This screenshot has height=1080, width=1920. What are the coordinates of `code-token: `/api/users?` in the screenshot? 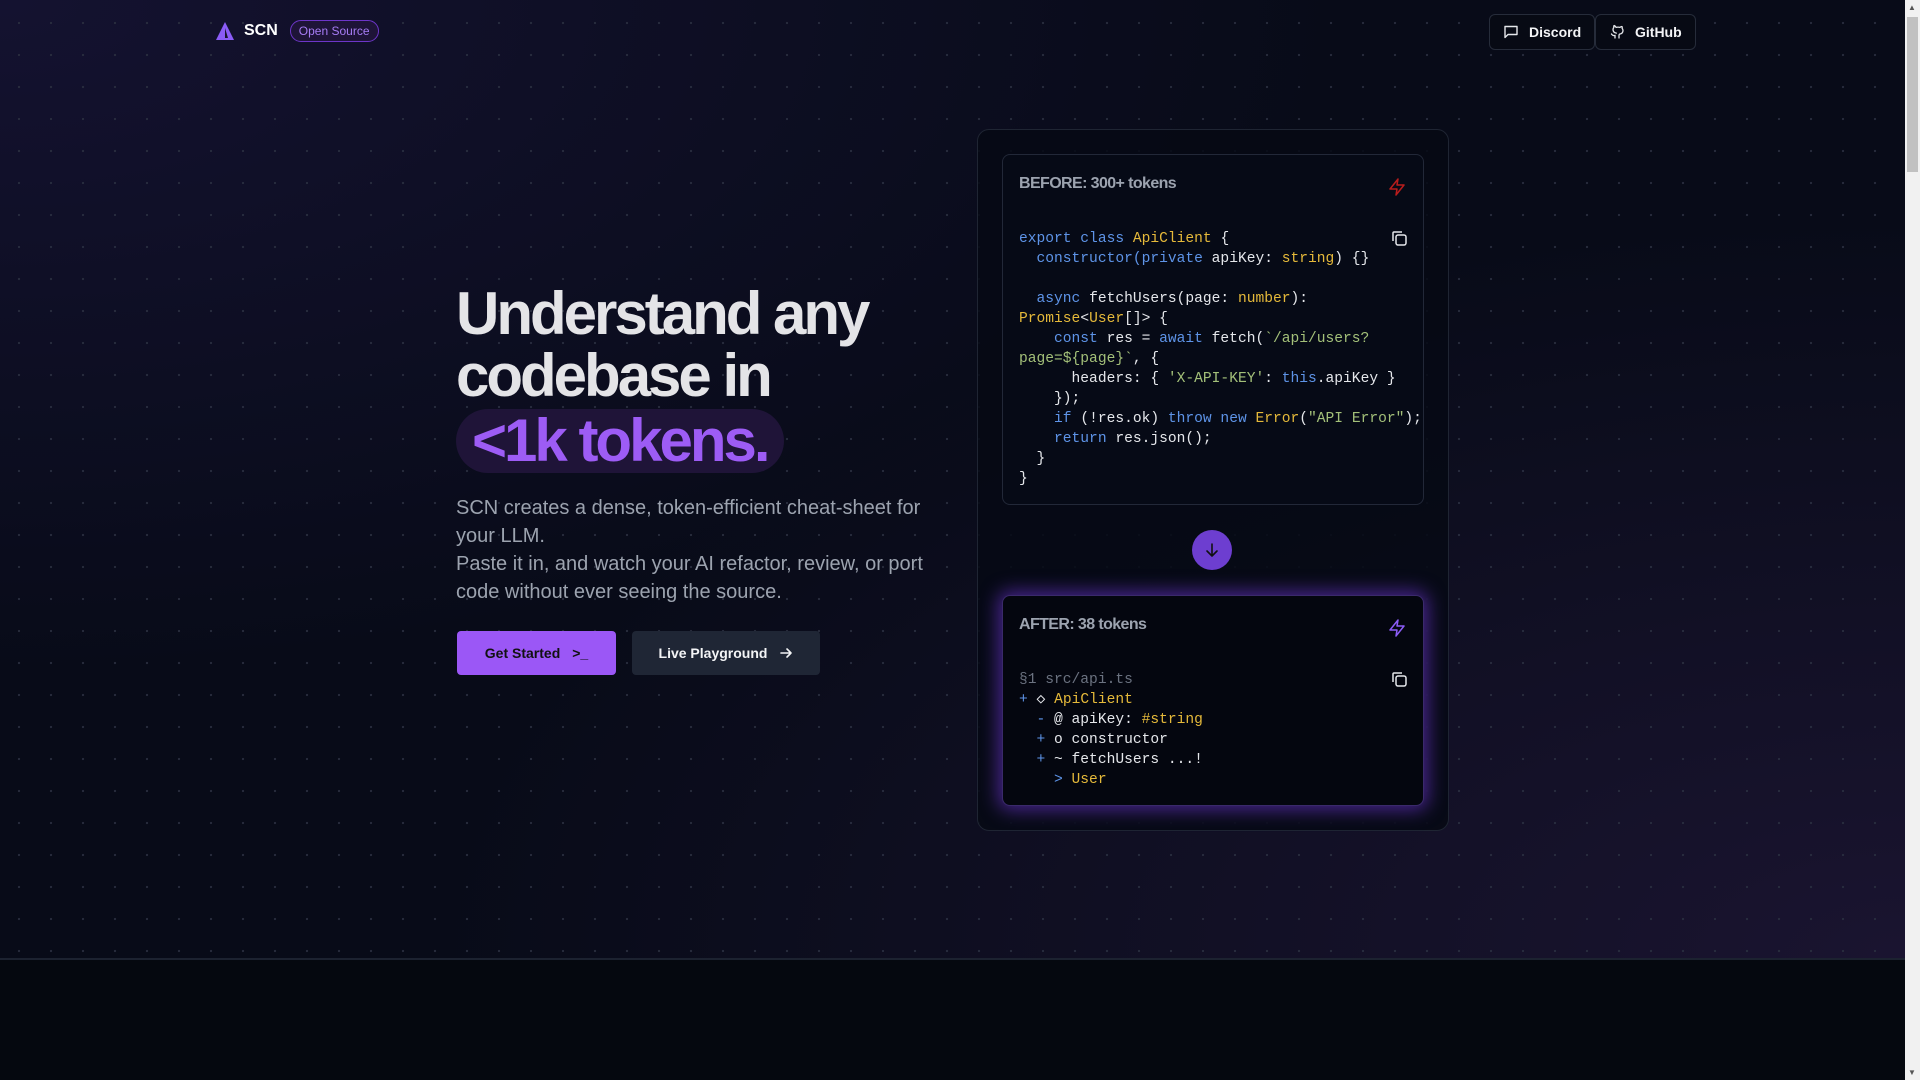 It's located at (1317, 339).